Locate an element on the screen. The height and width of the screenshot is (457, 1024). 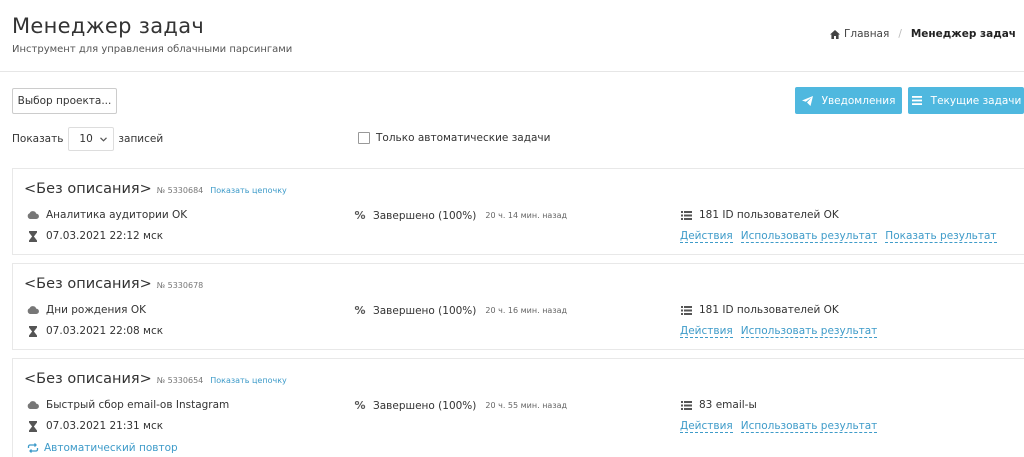
task-tool-label: Дни рождения OK is located at coordinates (96, 310).